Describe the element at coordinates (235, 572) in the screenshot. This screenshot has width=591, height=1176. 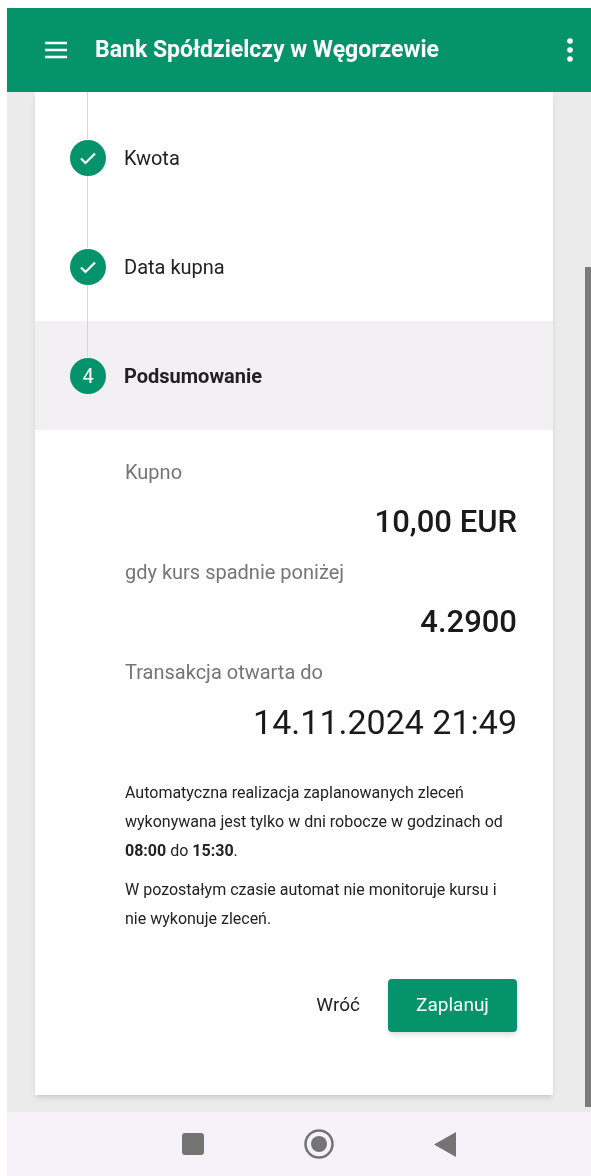
I see `summary-label: gdy kurs spadnie poniżej` at that location.